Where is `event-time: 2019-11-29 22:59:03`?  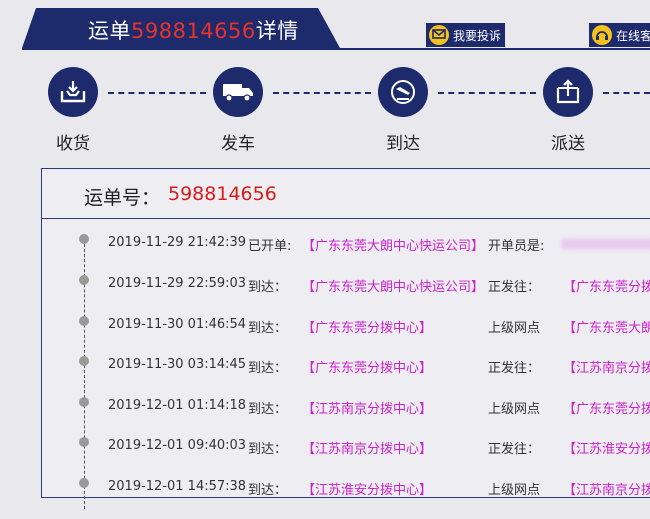 event-time: 2019-11-29 22:59:03 is located at coordinates (177, 283).